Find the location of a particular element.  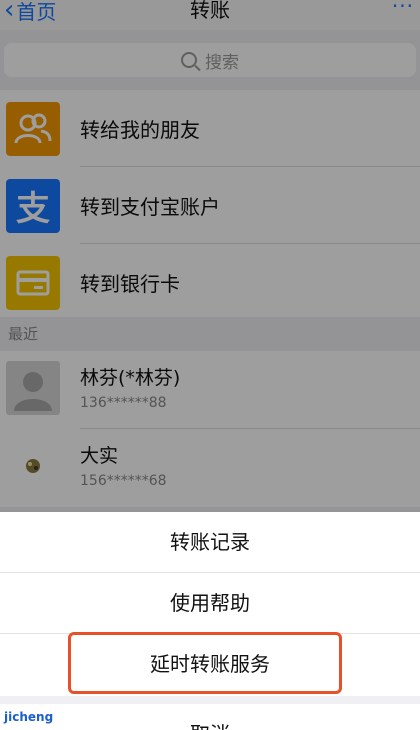

transfer-records-button: 转账记录 is located at coordinates (210, 542).